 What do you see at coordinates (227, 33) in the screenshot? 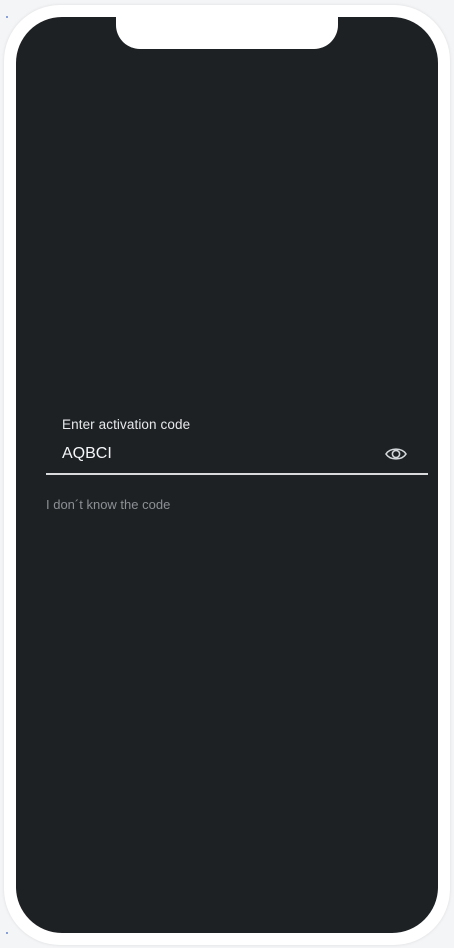
I see `phone-notch` at bounding box center [227, 33].